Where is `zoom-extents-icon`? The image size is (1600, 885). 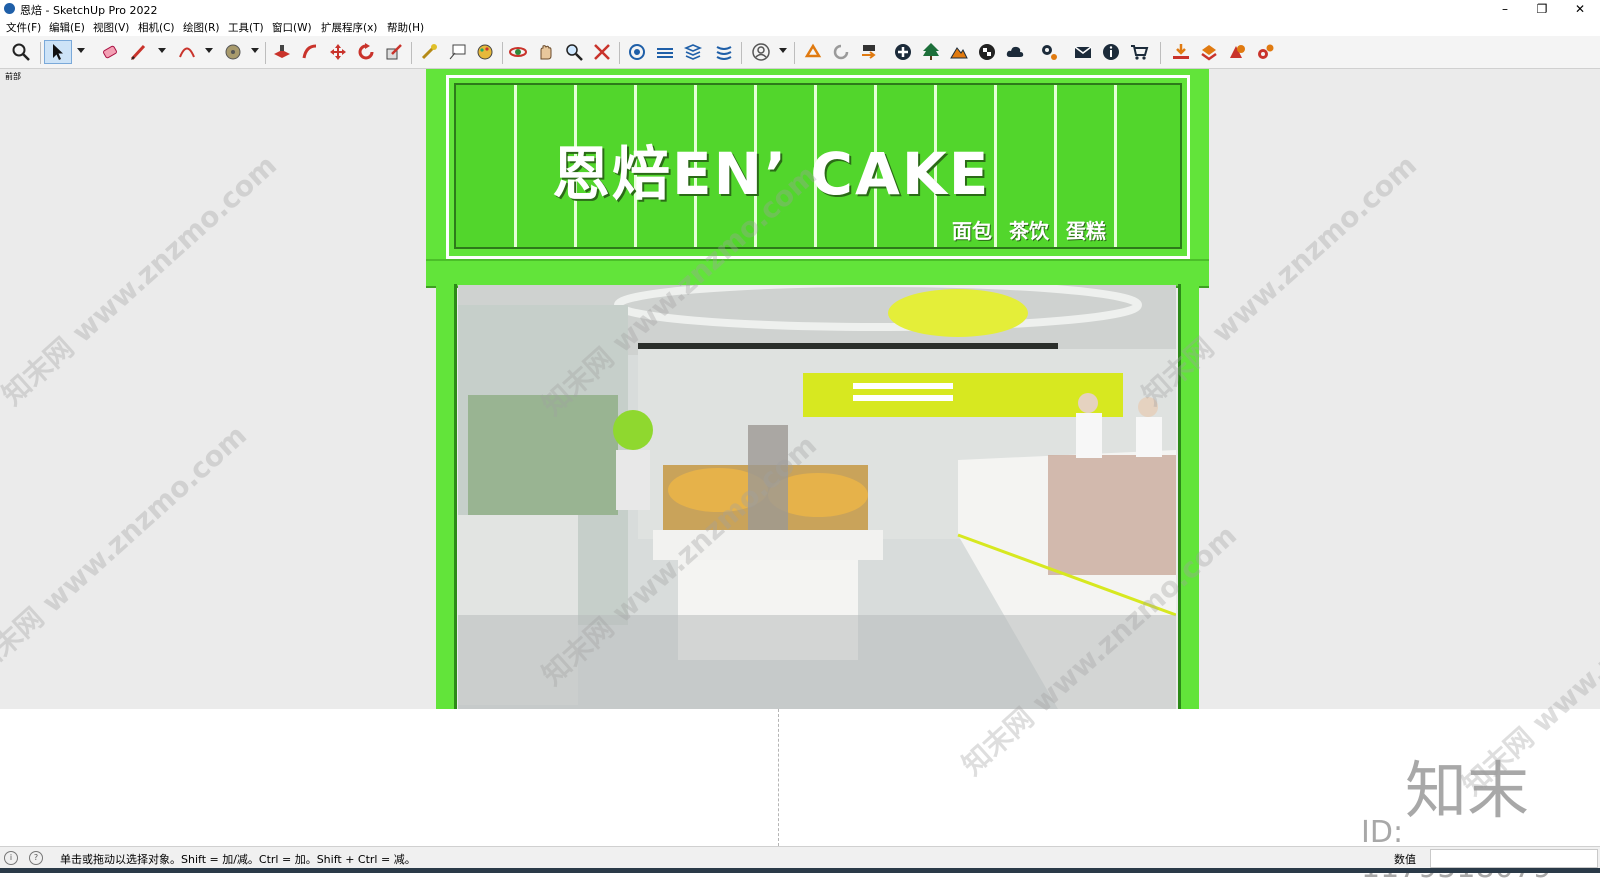
zoom-extents-icon is located at coordinates (21, 52).